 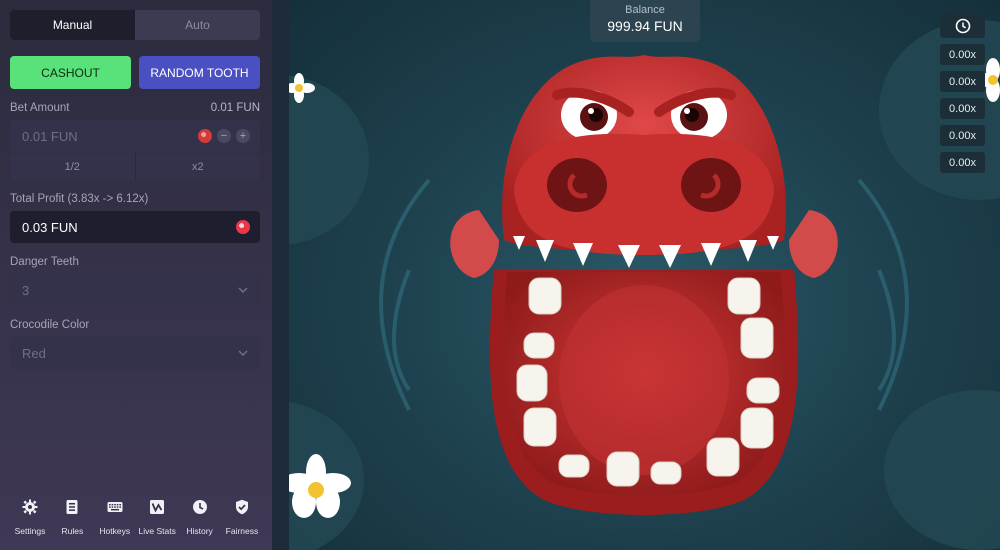 I want to click on history-toggle-button, so click(x=962, y=26).